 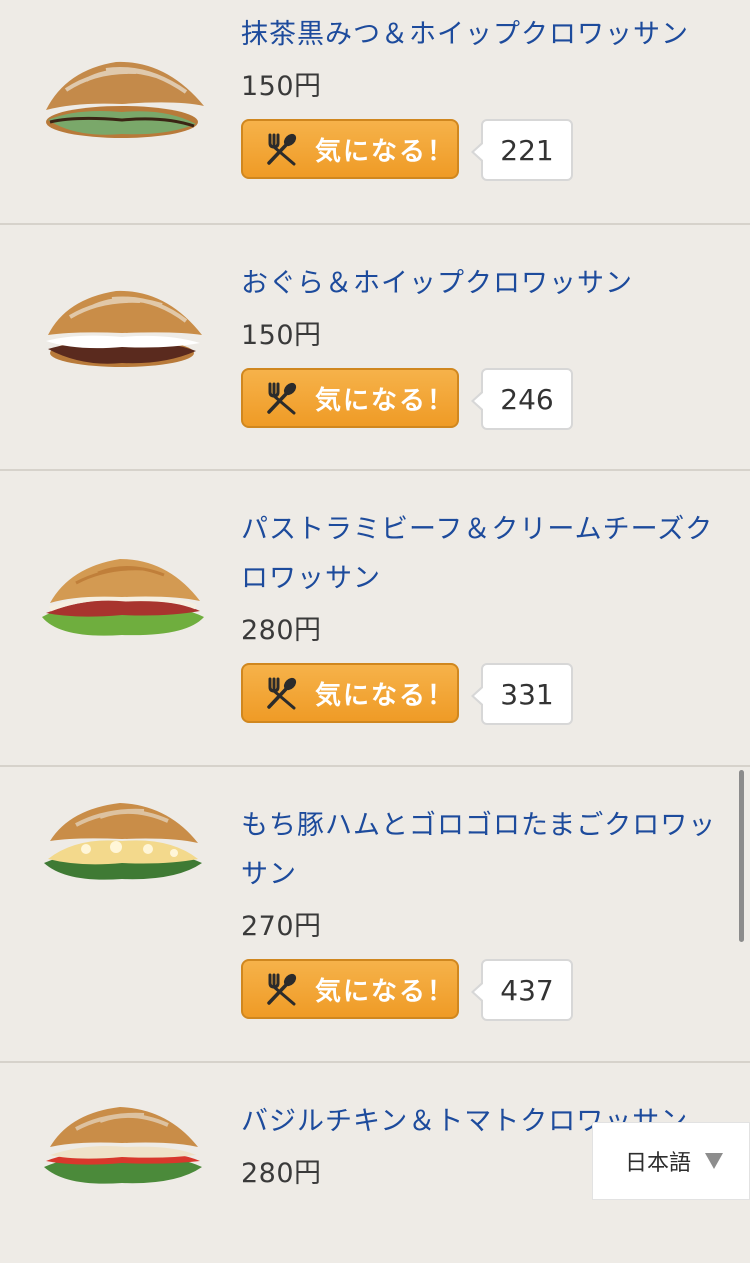 I want to click on product-price: 280円, so click(x=281, y=630).